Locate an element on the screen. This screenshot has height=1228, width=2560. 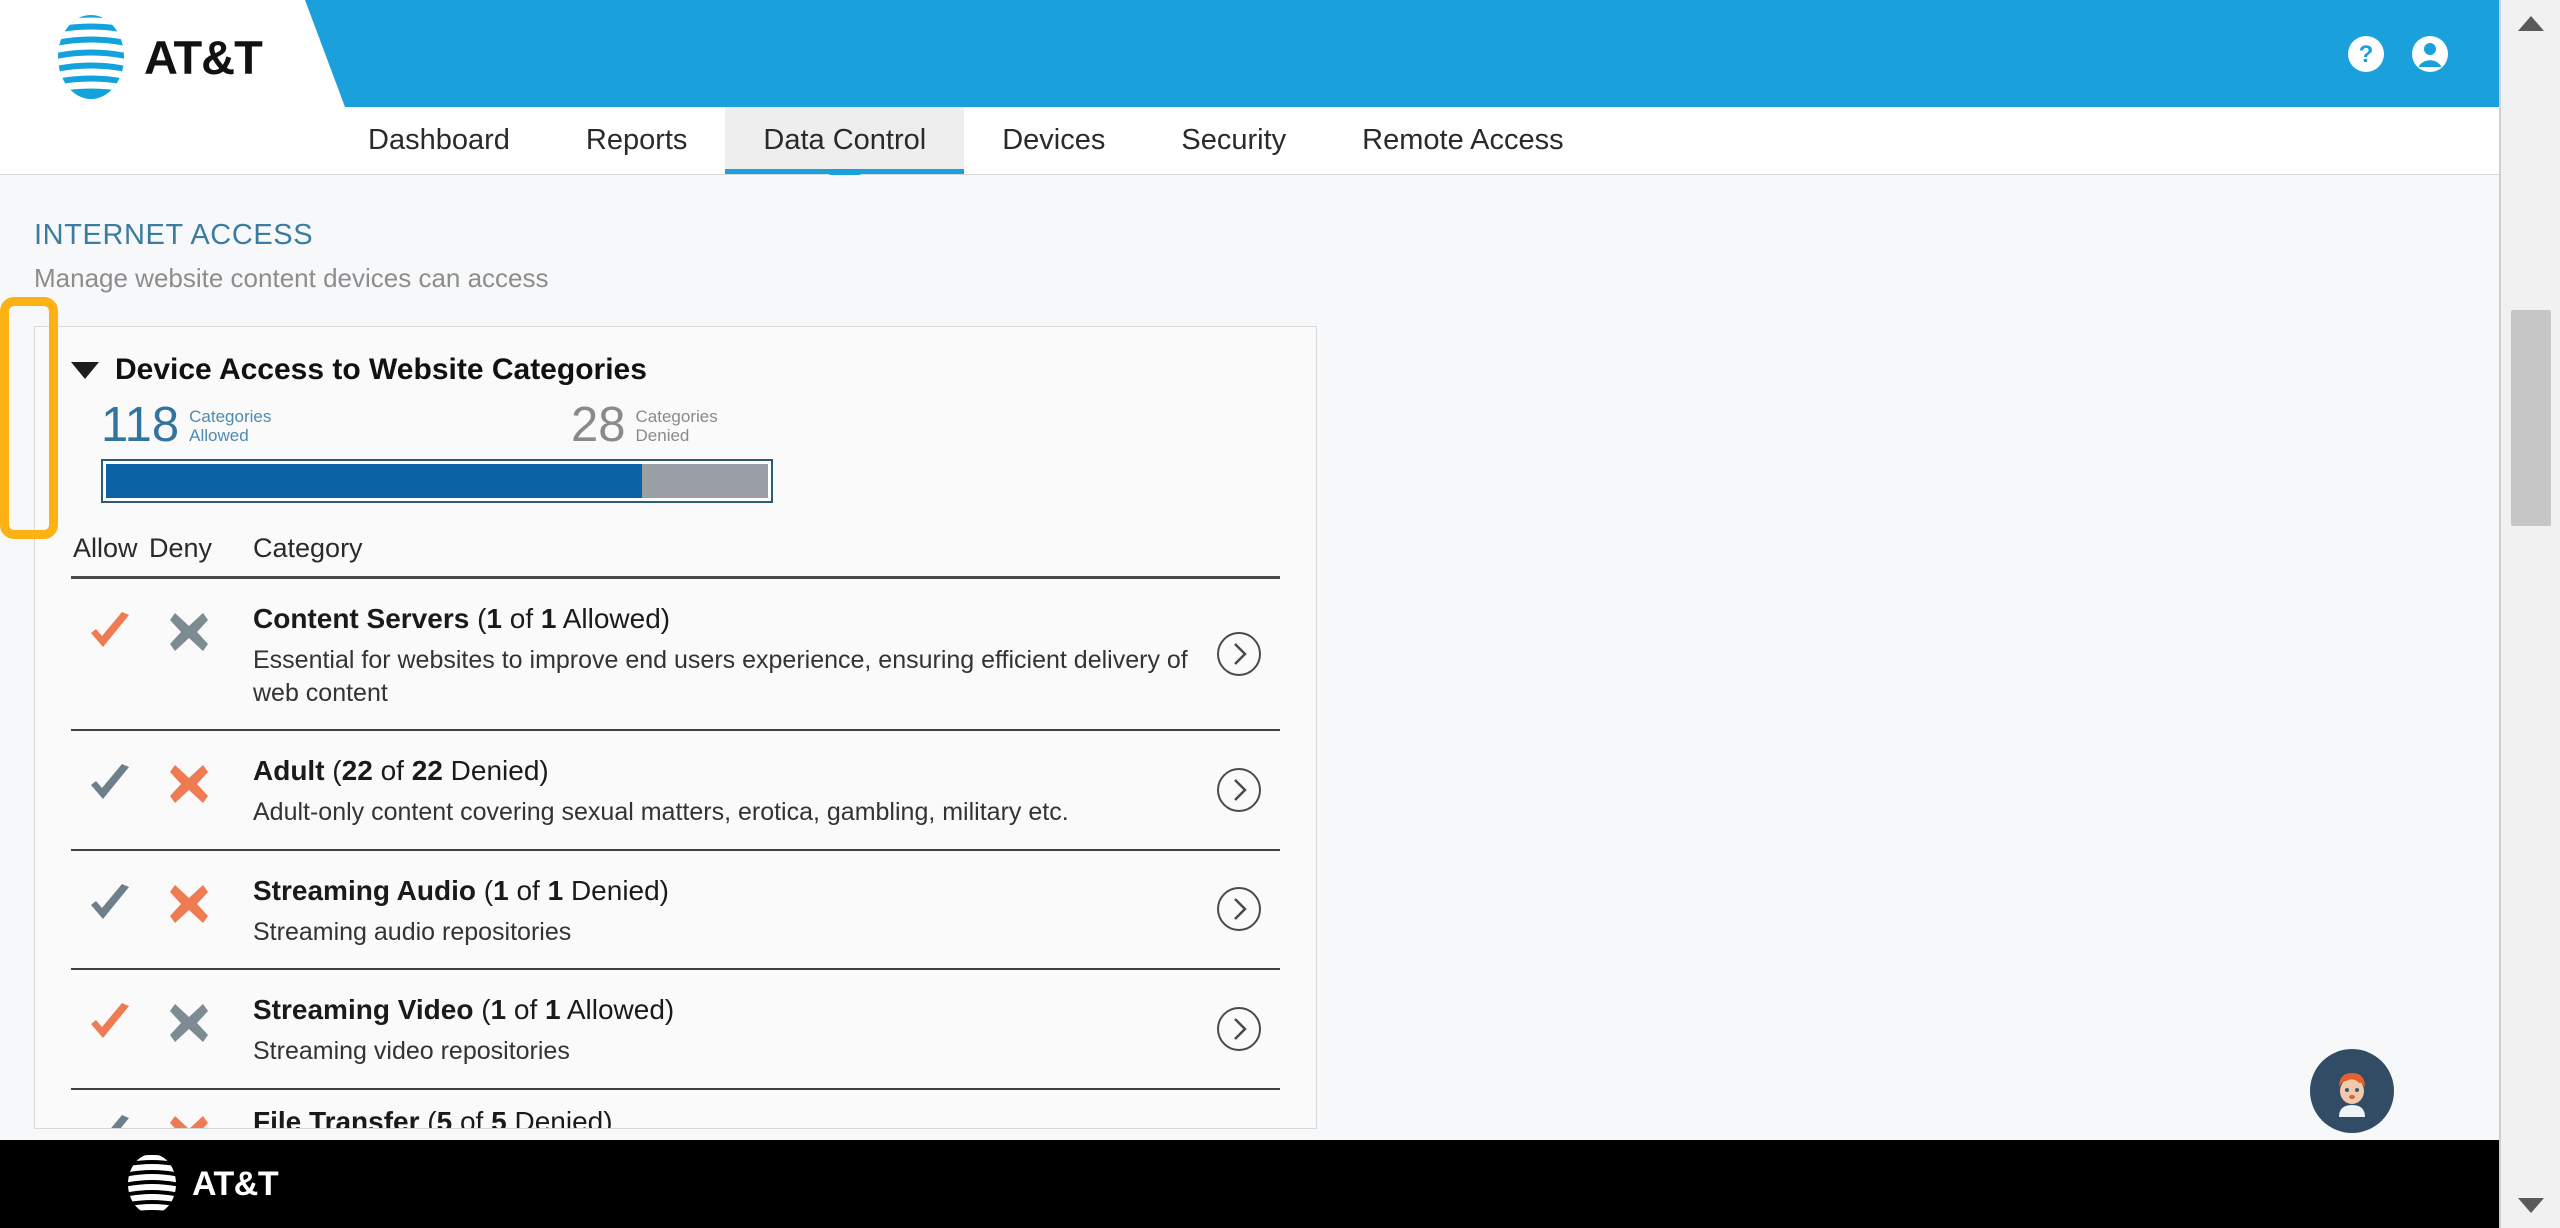
scrollbar-down-button is located at coordinates (2530, 1205).